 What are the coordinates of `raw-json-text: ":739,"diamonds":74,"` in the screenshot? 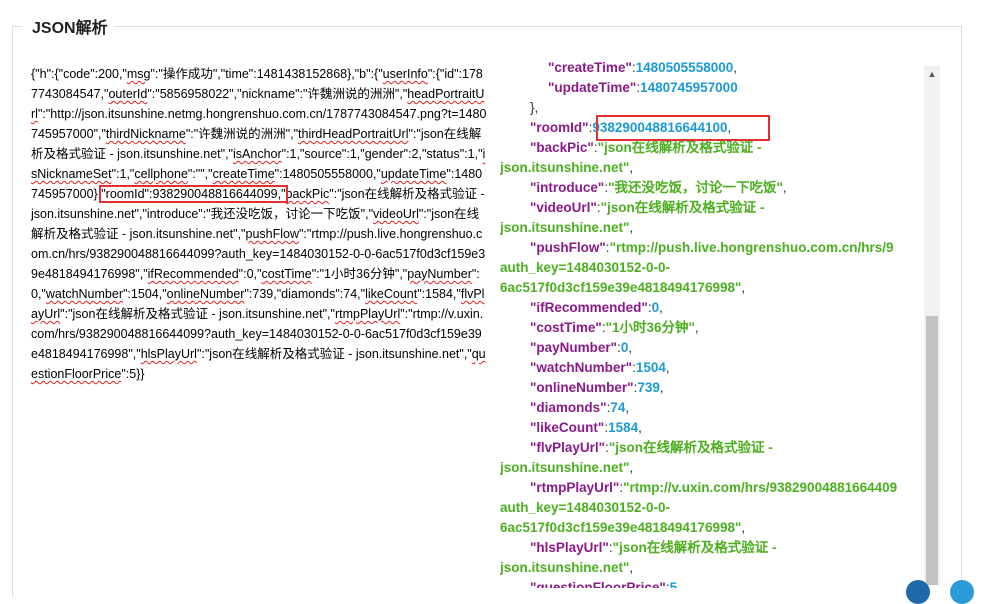 It's located at (305, 294).